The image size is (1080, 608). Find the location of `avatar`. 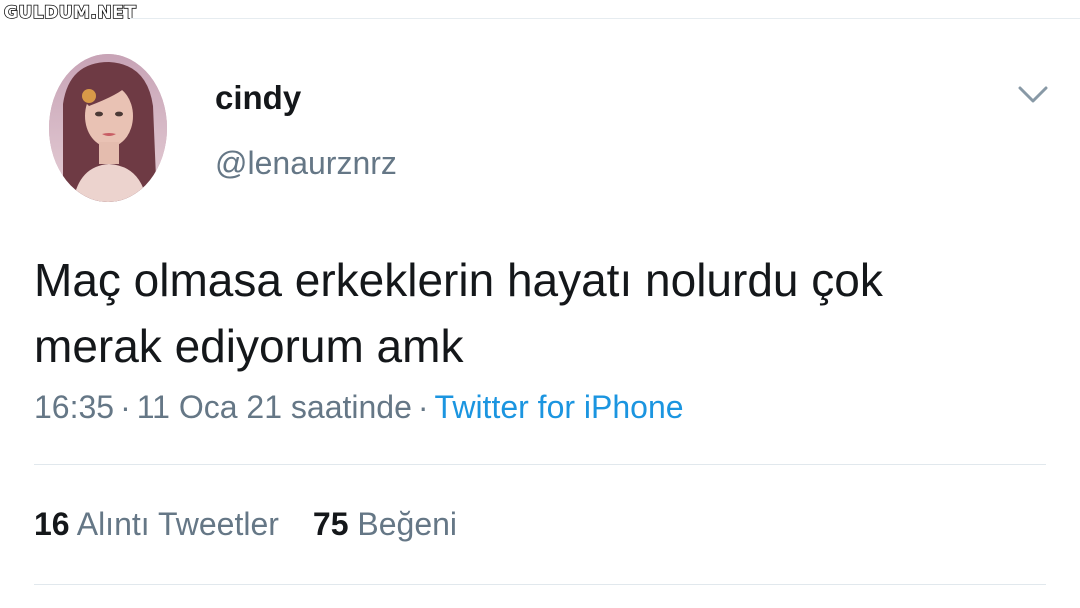

avatar is located at coordinates (108, 128).